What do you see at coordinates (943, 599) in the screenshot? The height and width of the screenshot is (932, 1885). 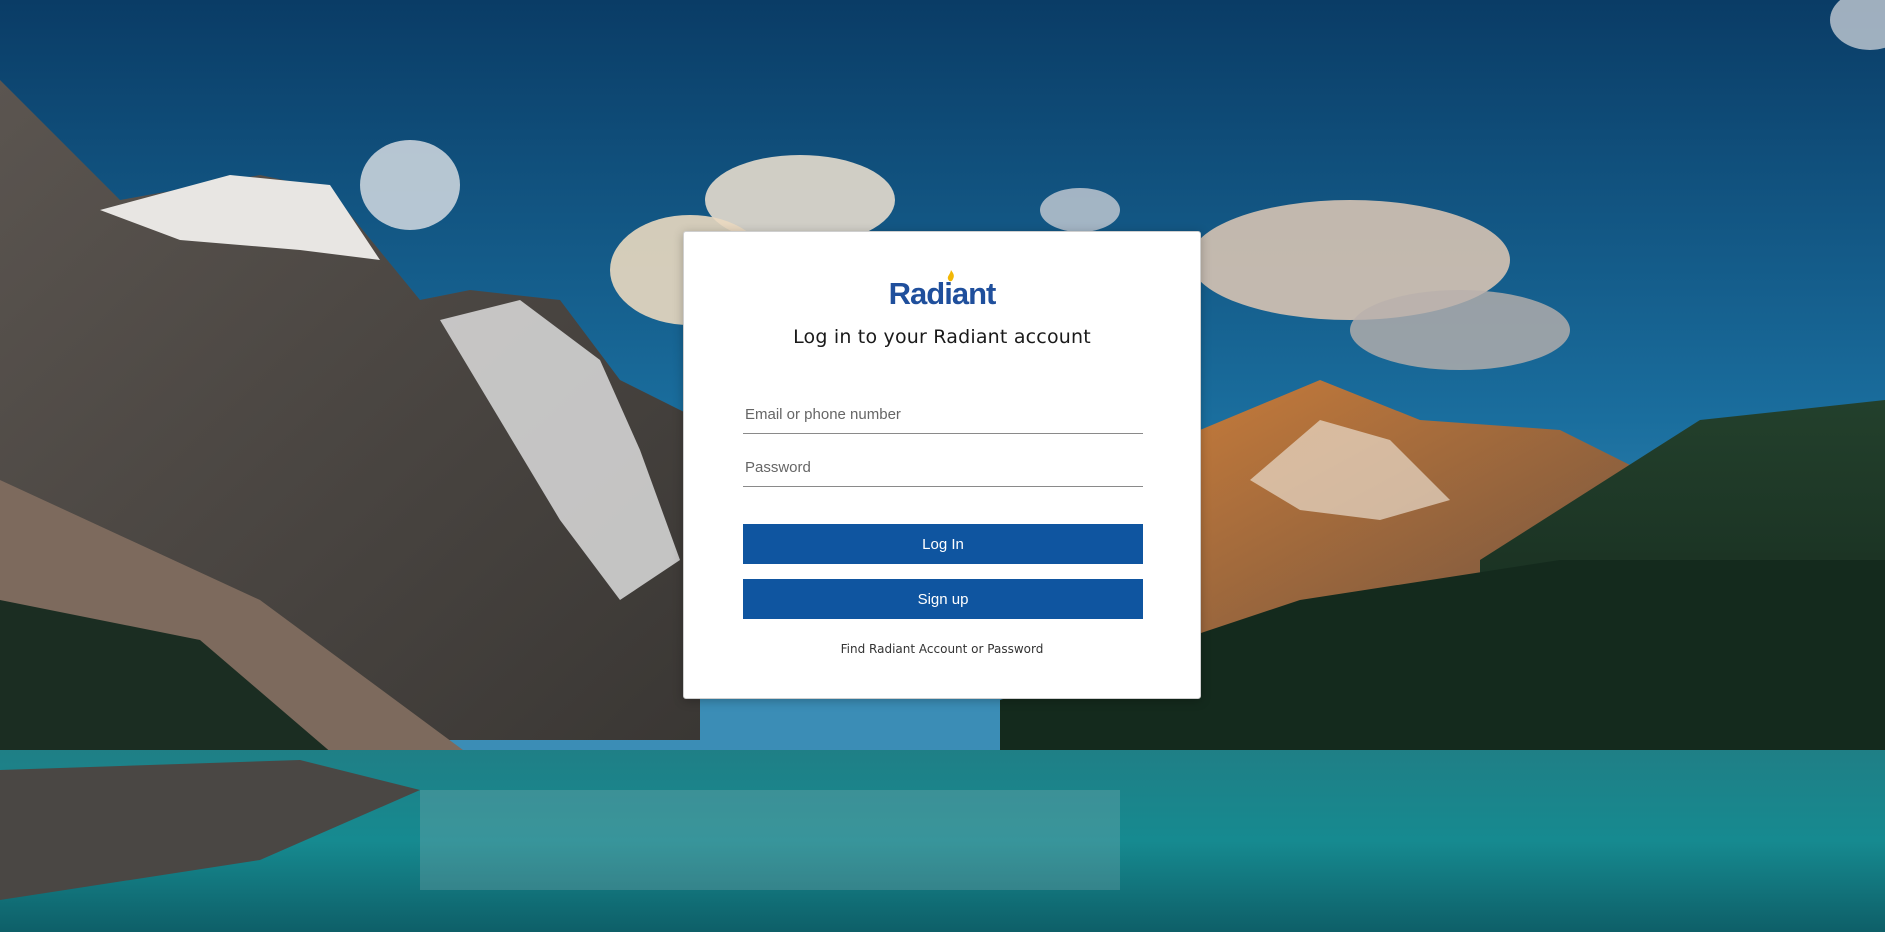 I see `signup-button: Sign up` at bounding box center [943, 599].